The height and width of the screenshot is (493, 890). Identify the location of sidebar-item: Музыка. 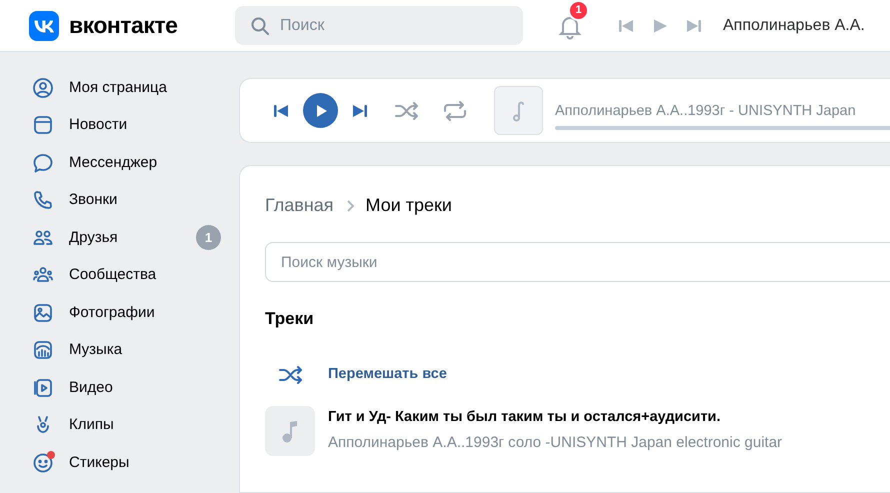
(119, 350).